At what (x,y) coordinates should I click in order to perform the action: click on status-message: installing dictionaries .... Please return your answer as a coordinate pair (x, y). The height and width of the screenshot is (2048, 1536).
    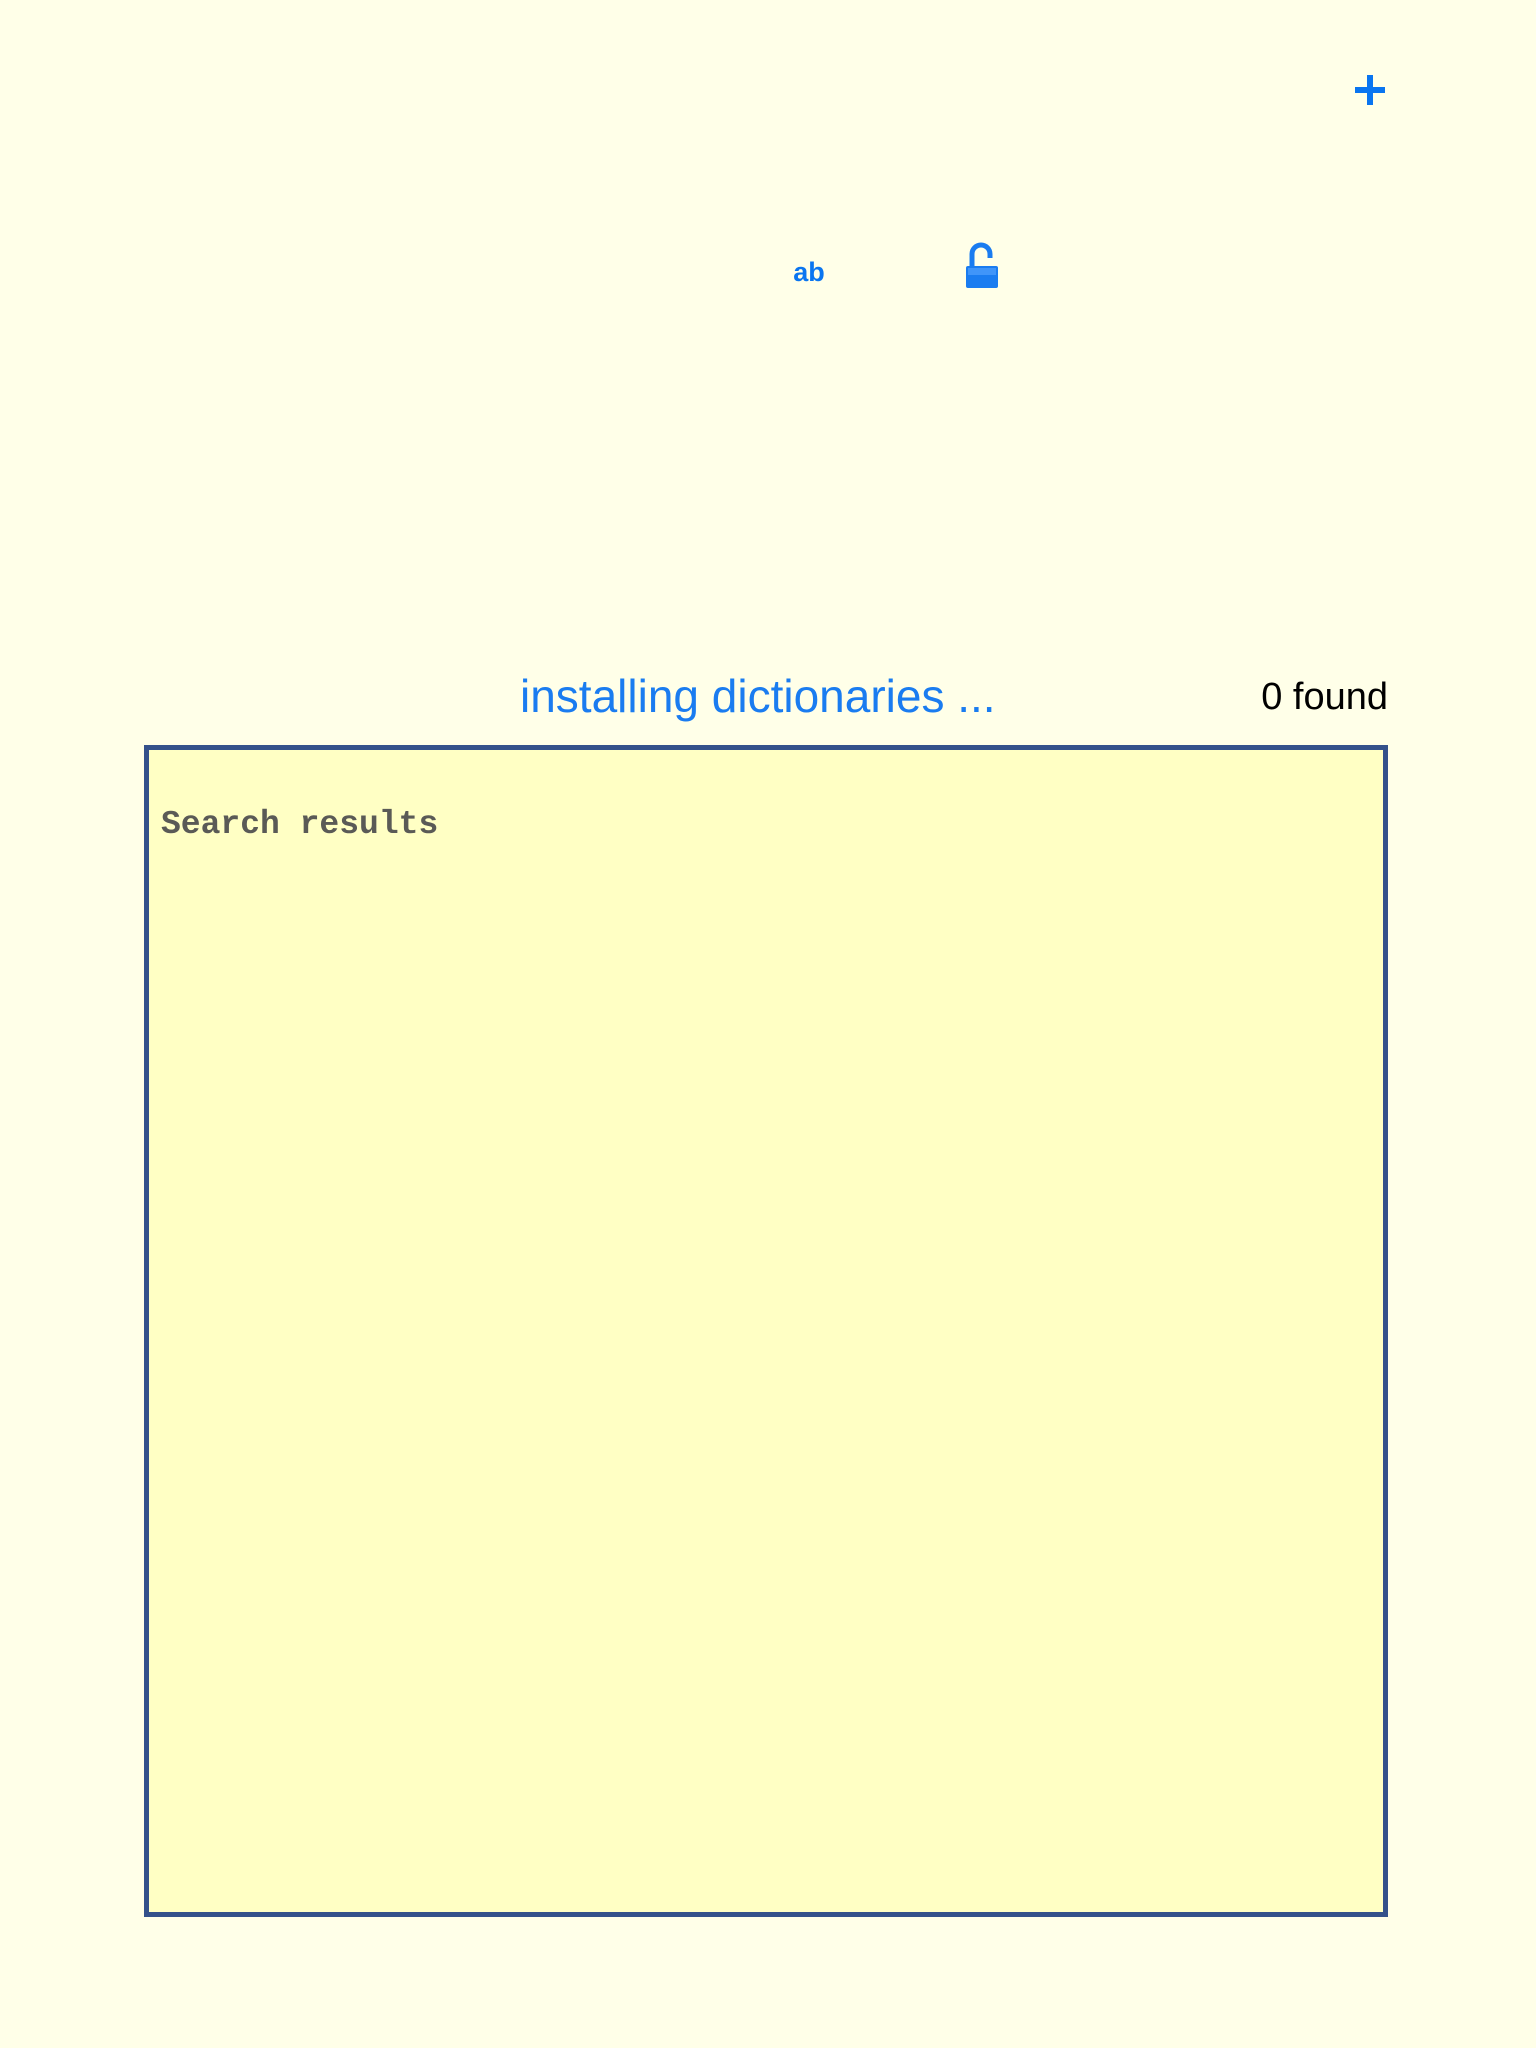
    Looking at the image, I should click on (758, 696).